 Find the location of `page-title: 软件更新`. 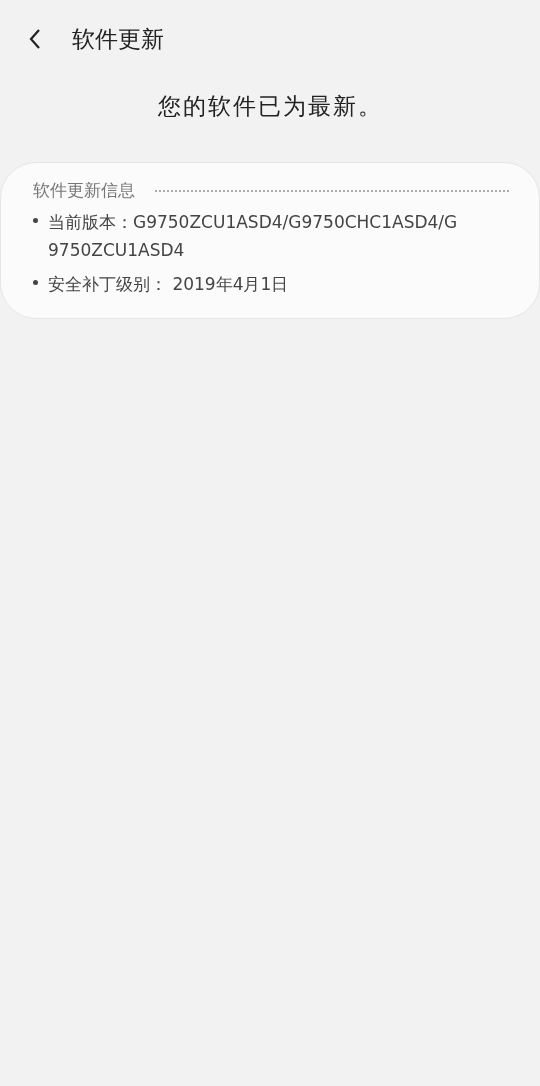

page-title: 软件更新 is located at coordinates (118, 39).